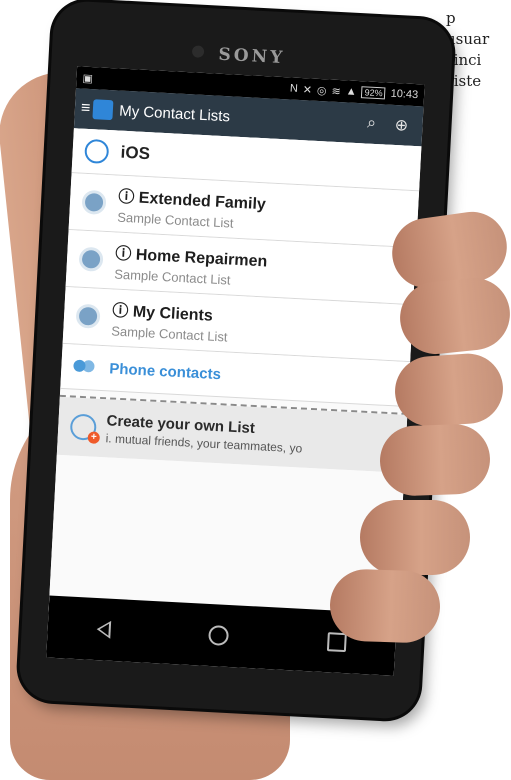 This screenshot has height=780, width=511. What do you see at coordinates (373, 93) in the screenshot?
I see `battery-indicator: 92%` at bounding box center [373, 93].